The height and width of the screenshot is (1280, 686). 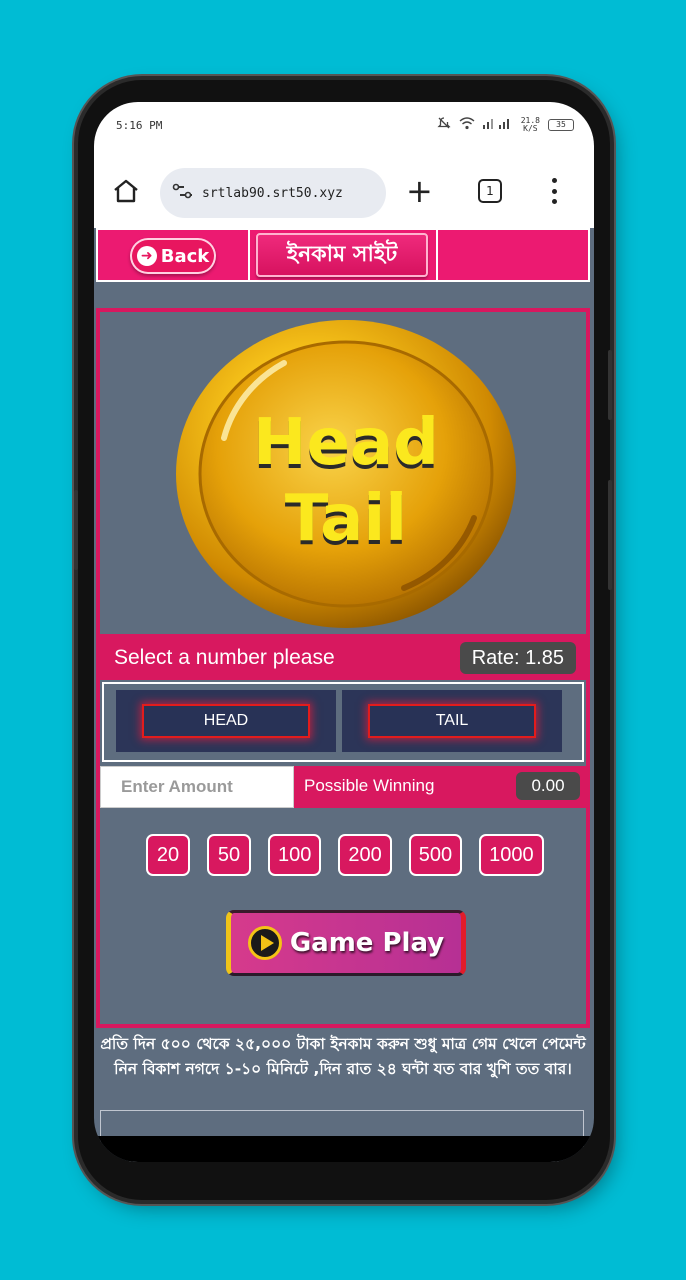 I want to click on net-speed: 21.8 K/S, so click(x=530, y=124).